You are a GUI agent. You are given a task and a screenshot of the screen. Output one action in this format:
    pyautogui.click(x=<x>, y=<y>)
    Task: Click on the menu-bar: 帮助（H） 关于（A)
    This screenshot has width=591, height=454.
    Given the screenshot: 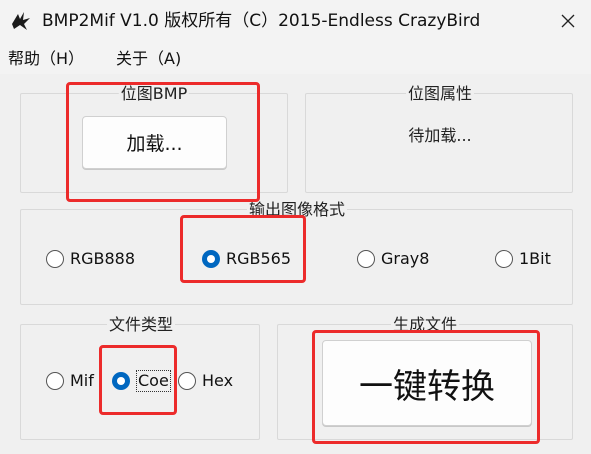 What is the action you would take?
    pyautogui.click(x=295, y=59)
    